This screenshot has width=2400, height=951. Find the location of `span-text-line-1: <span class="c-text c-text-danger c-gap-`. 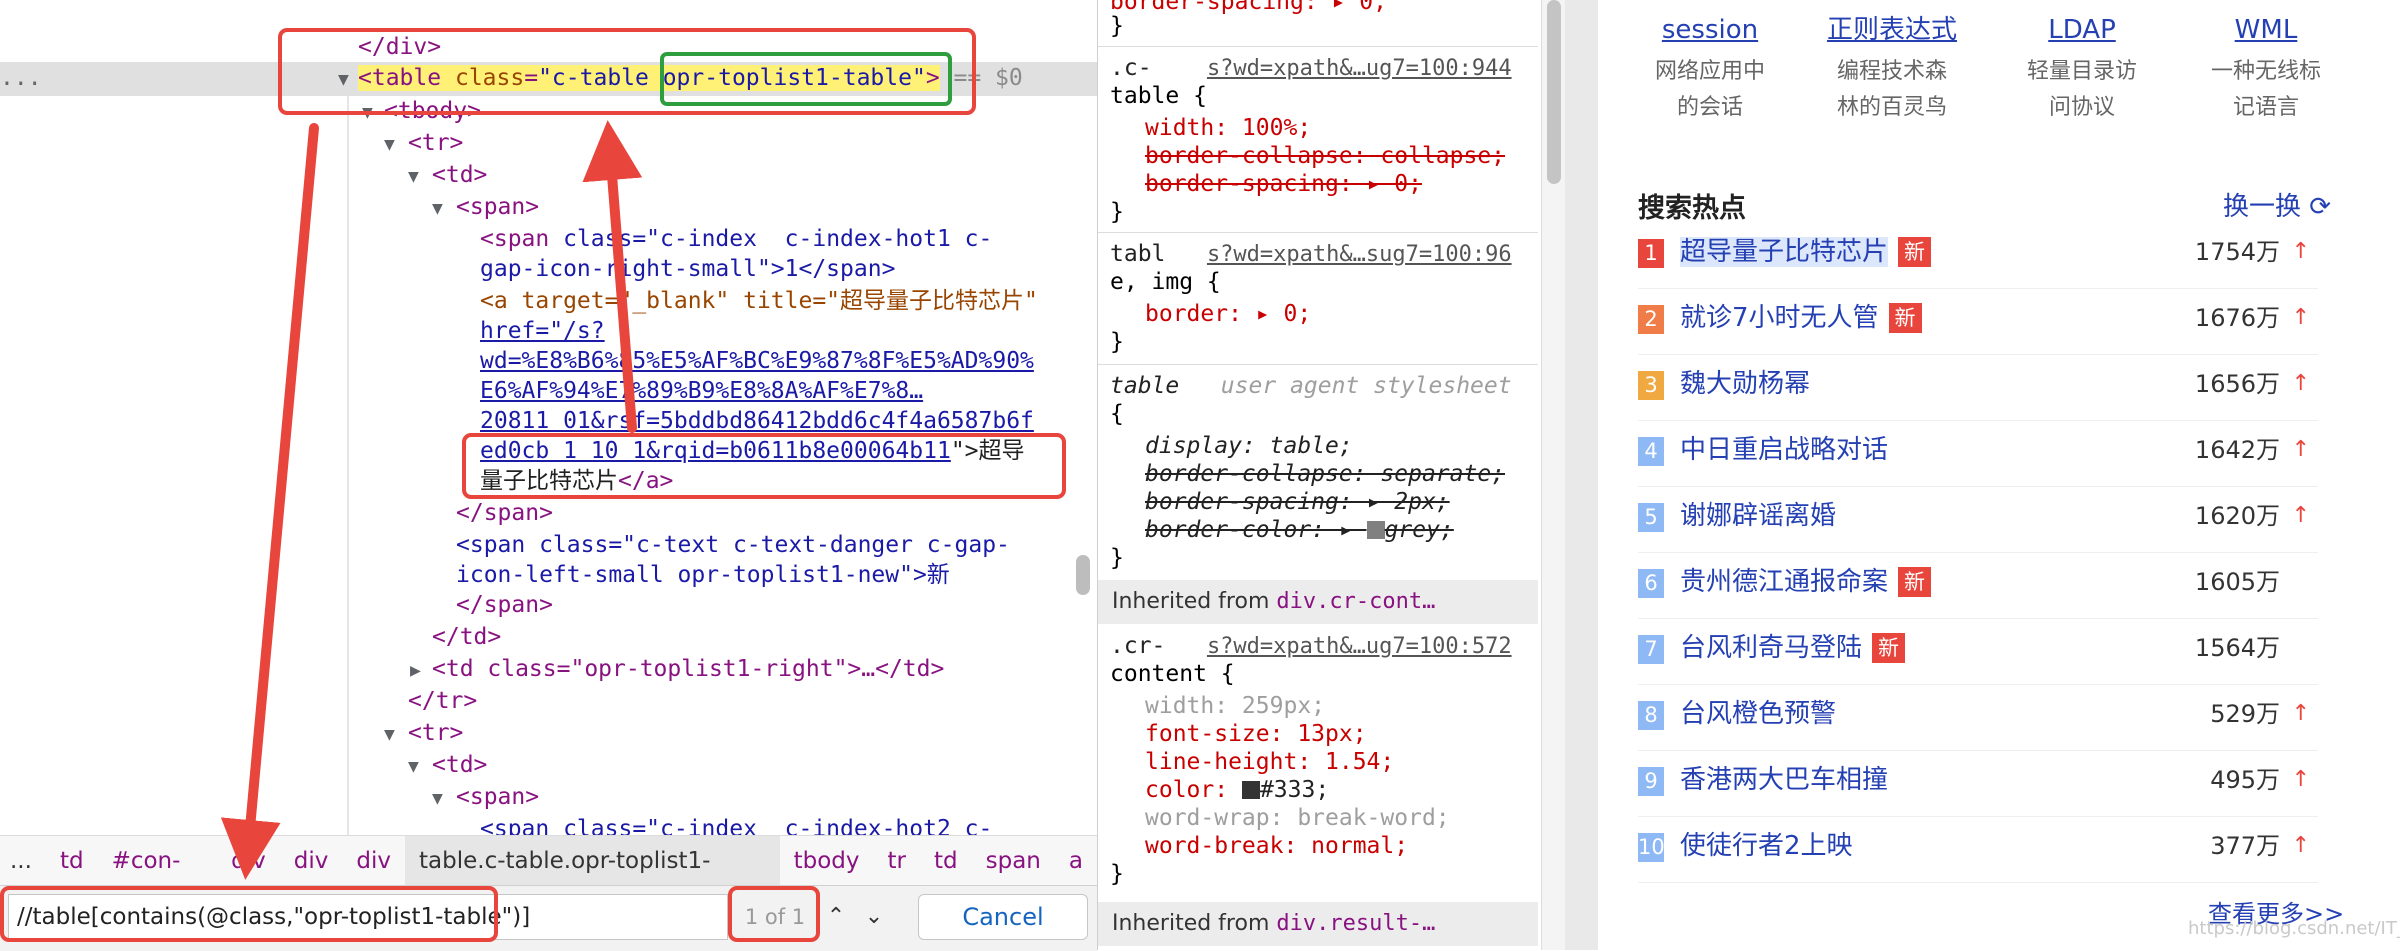

span-text-line-1: <span class="c-text c-text-danger c-gap- is located at coordinates (733, 545).